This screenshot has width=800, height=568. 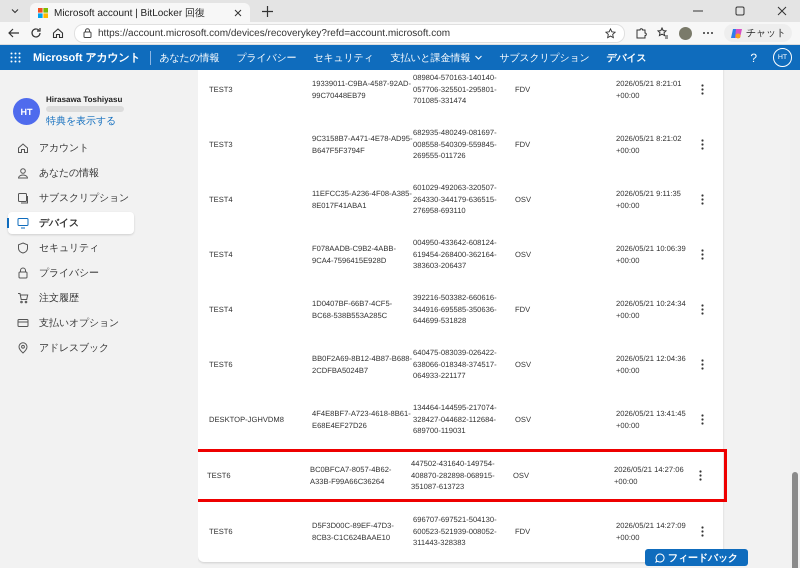 I want to click on back-icon, so click(x=14, y=33).